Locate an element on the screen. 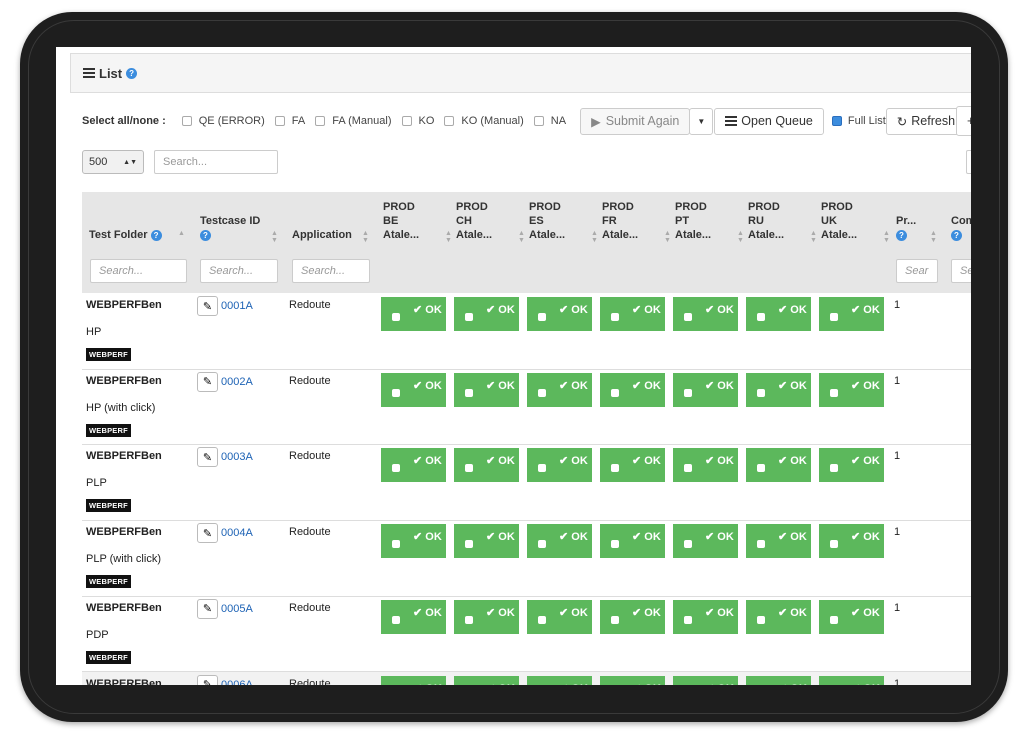  columns-toggle-button: + is located at coordinates (963, 121).